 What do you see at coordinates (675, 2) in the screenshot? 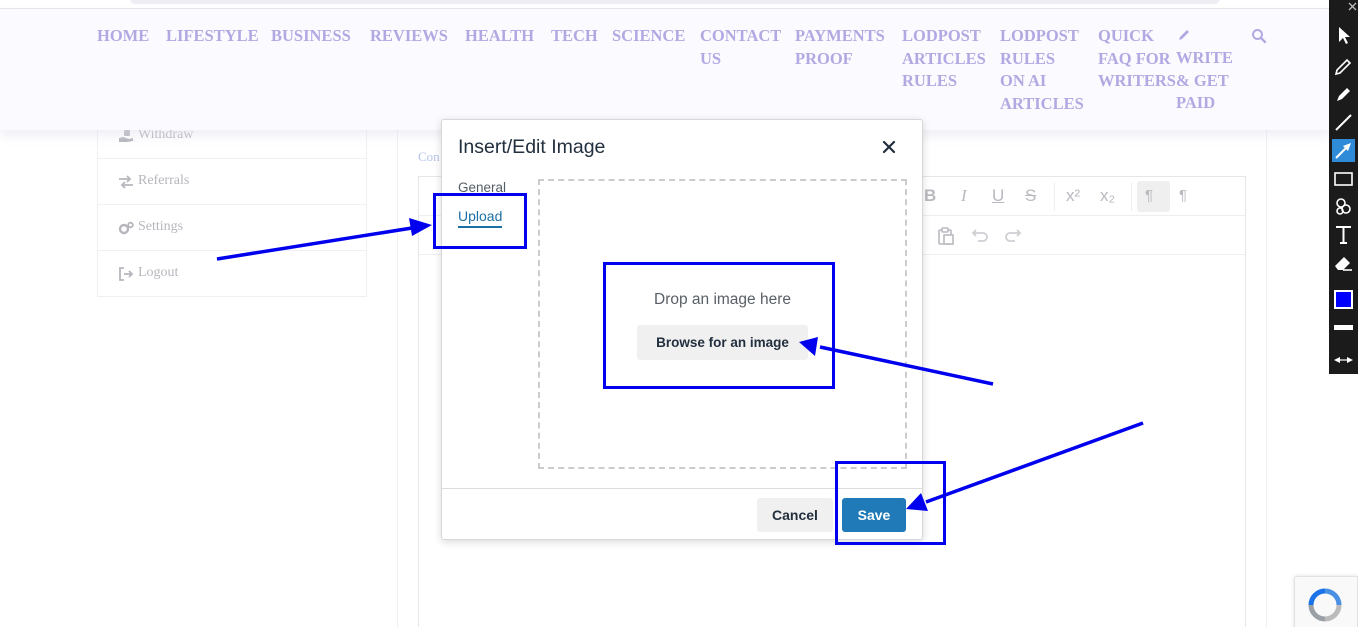
I see `browser-top-bar` at bounding box center [675, 2].